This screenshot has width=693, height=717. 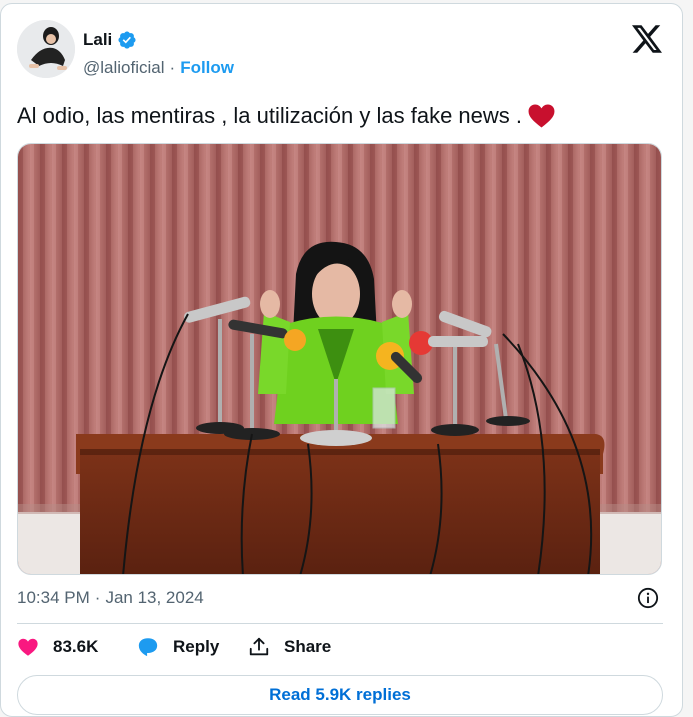 I want to click on share-label: Share, so click(x=308, y=646).